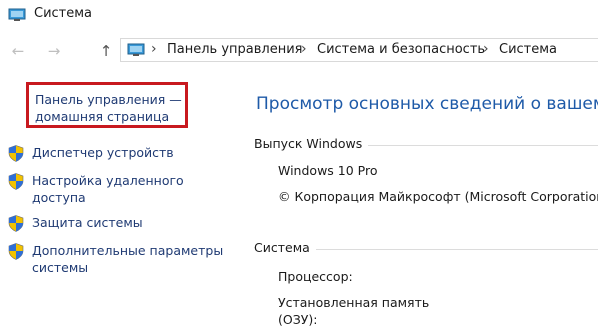 Image resolution: width=598 pixels, height=336 pixels. Describe the element at coordinates (87, 222) in the screenshot. I see `sidebar-item-label: Защита системы` at that location.